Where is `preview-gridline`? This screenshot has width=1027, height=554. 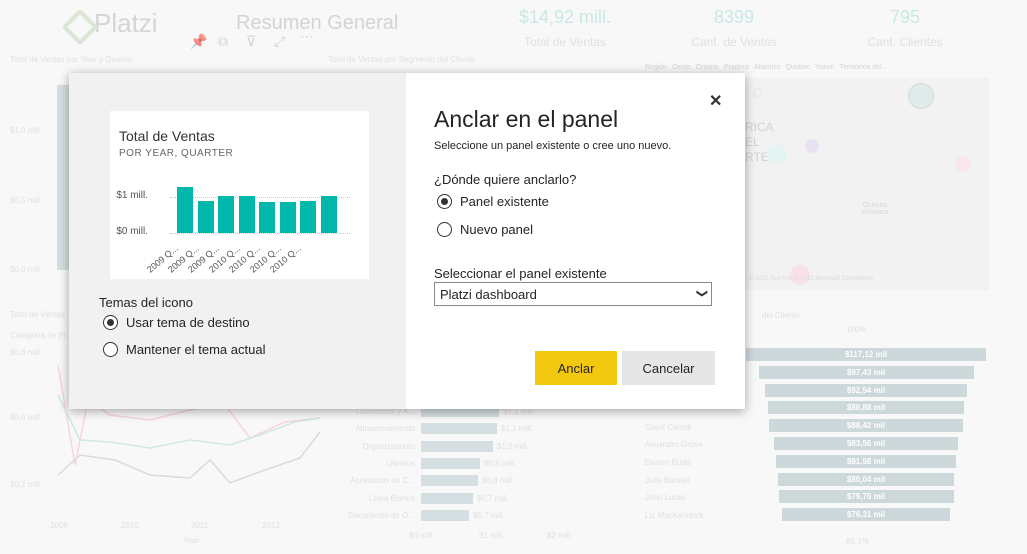
preview-gridline is located at coordinates (260, 233).